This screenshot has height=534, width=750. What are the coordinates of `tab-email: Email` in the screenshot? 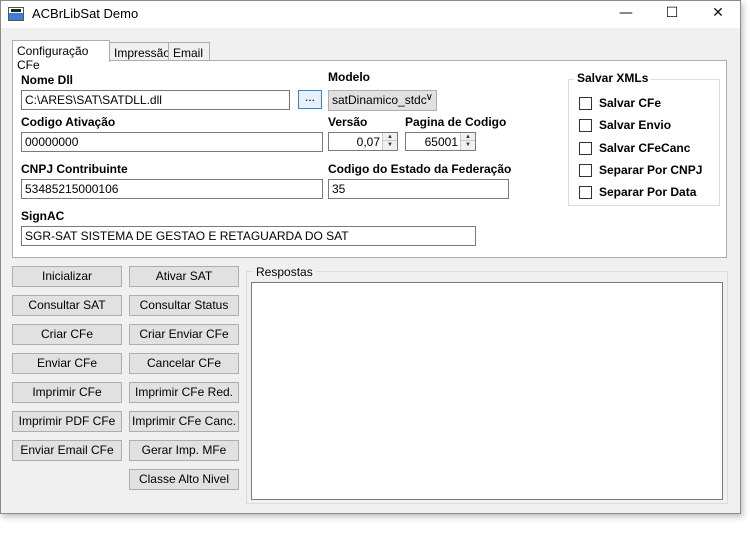 It's located at (189, 52).